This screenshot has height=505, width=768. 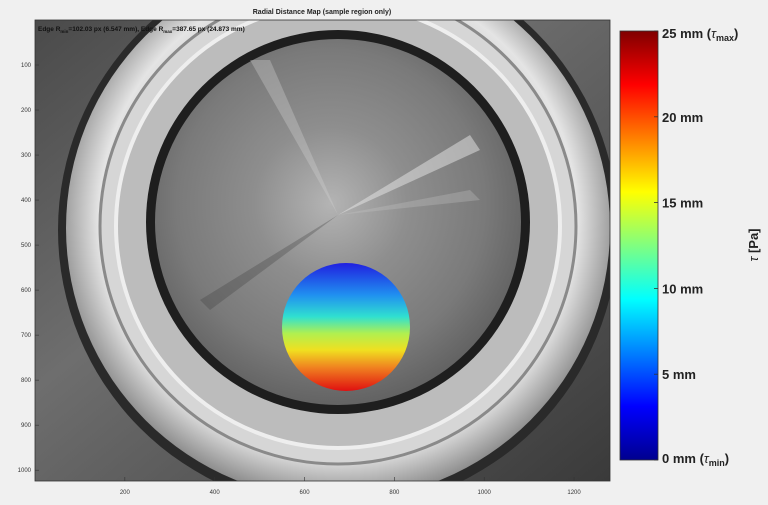 I want to click on colorbar, so click(x=639, y=245).